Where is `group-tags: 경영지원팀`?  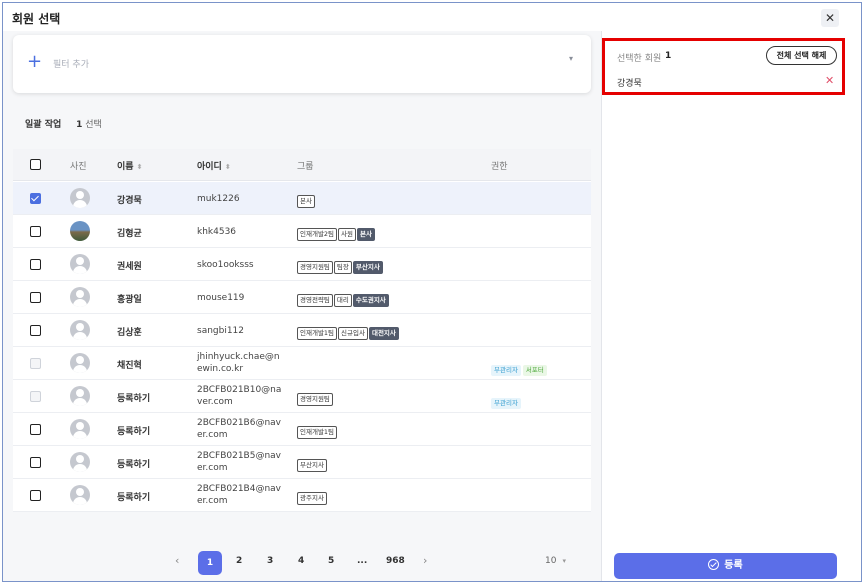
group-tags: 경영지원팀 is located at coordinates (315, 398).